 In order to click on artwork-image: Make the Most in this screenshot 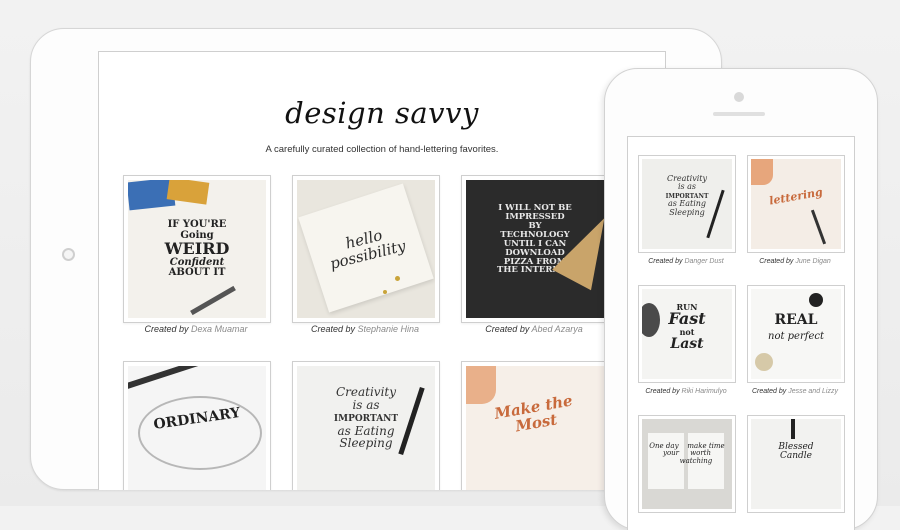, I will do `click(535, 428)`.